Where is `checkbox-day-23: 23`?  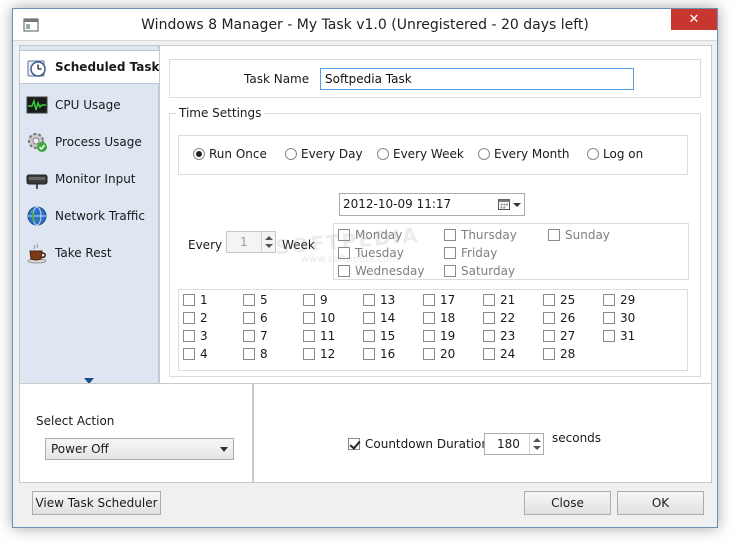
checkbox-day-23: 23 is located at coordinates (499, 336).